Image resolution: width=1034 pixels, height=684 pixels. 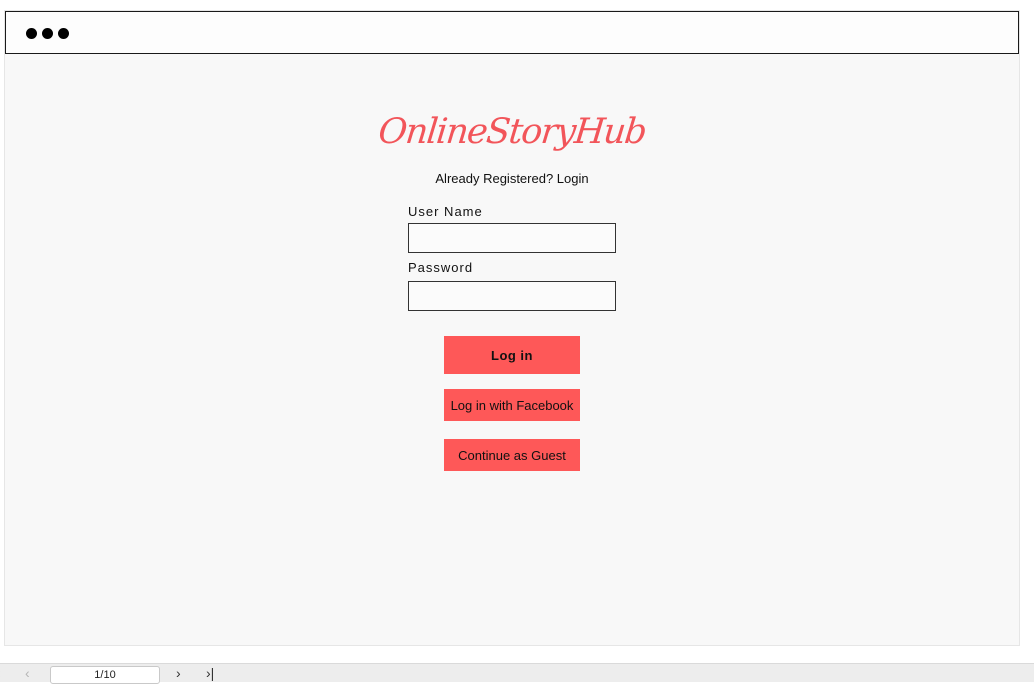 I want to click on login-subtitle: Already Registered? Login, so click(x=512, y=178).